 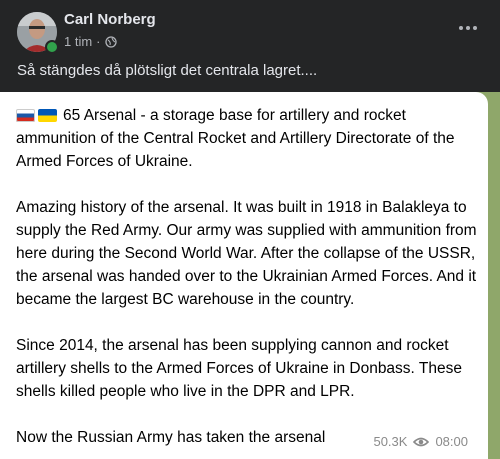 I want to click on post-meta: 1 tim ·, so click(x=90, y=41).